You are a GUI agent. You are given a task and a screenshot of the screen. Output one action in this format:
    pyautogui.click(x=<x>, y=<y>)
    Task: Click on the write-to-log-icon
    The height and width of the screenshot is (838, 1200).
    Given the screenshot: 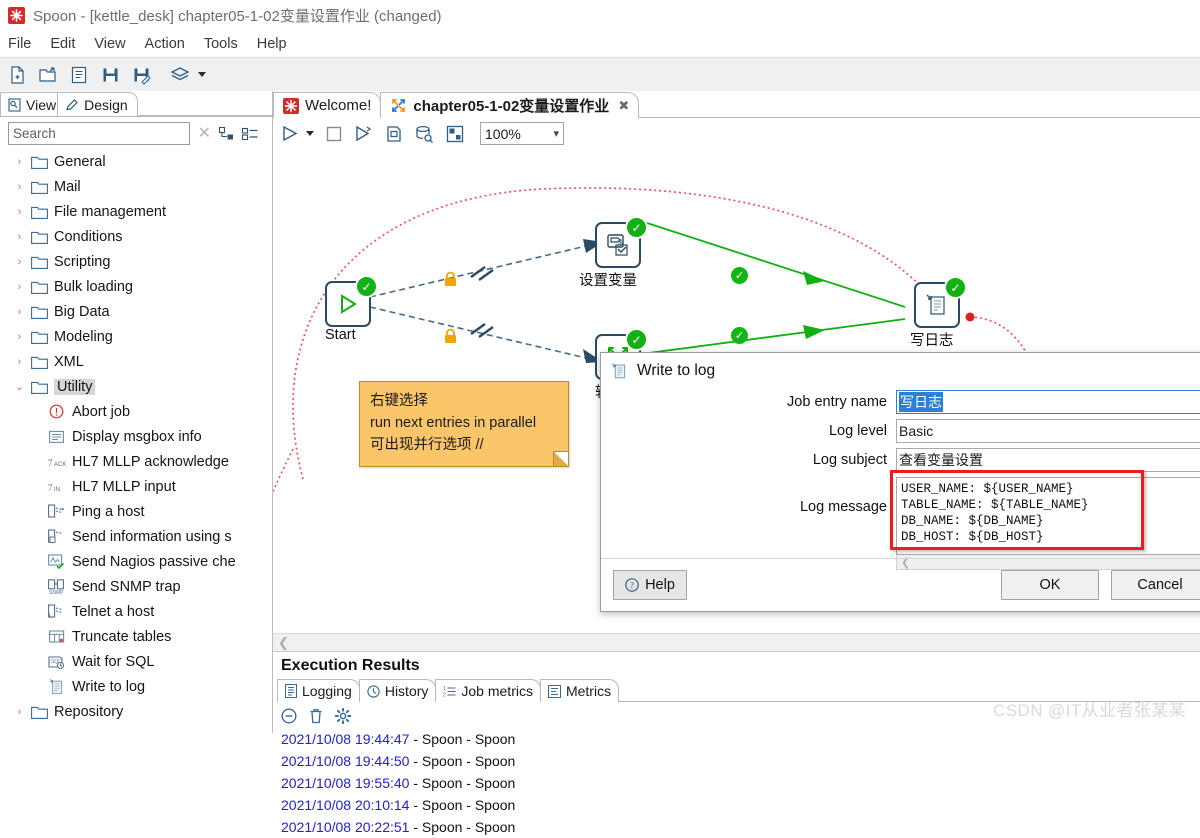 What is the action you would take?
    pyautogui.click(x=56, y=686)
    